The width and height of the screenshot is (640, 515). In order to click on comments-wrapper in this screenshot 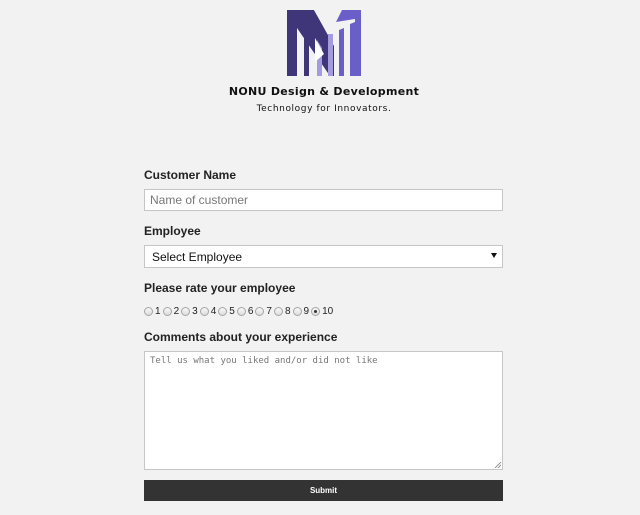, I will do `click(323, 410)`.